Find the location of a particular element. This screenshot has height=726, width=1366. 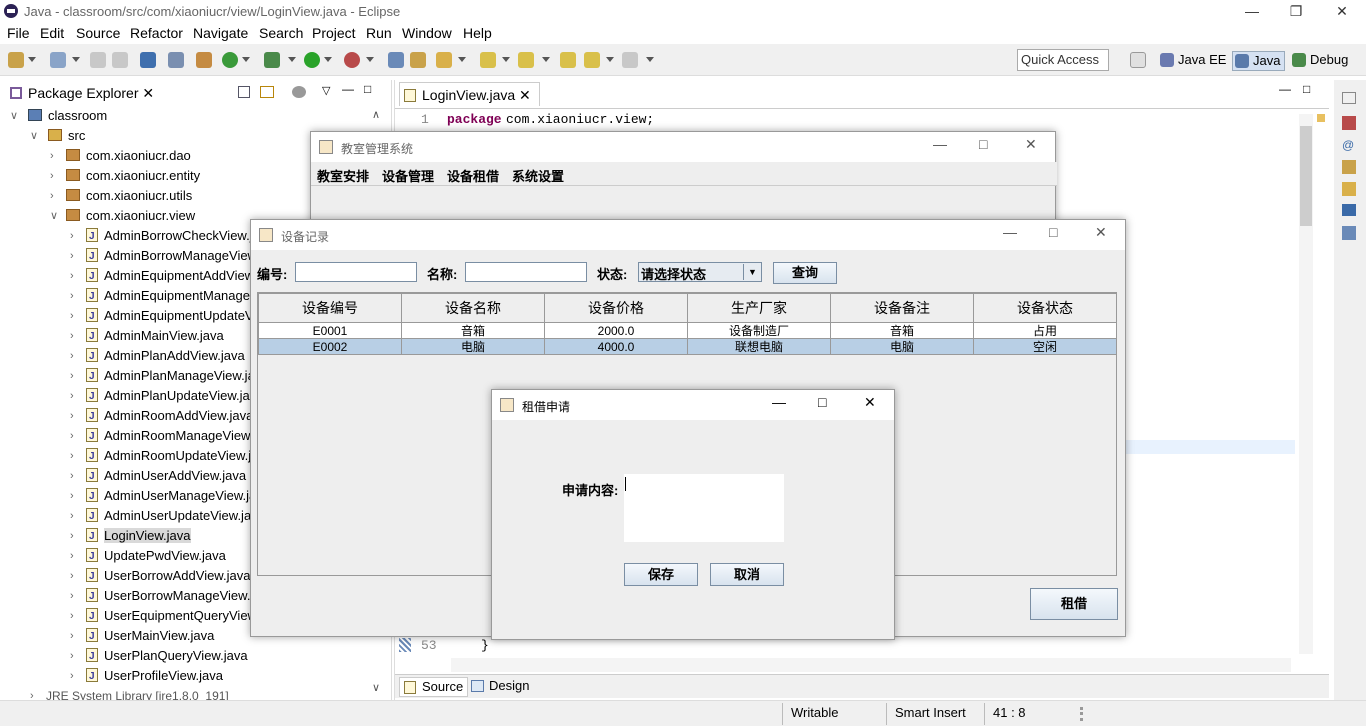

quick-access-input: Quick Access is located at coordinates (1063, 60).